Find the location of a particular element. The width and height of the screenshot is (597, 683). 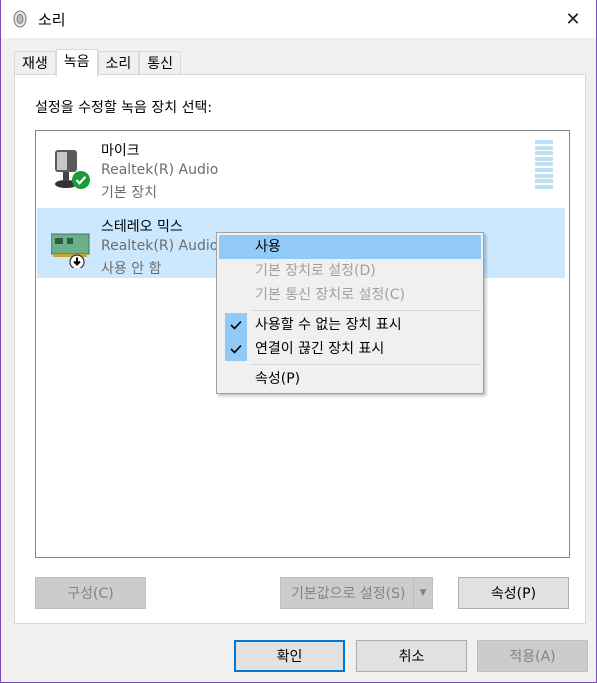

microphone-icon is located at coordinates (72, 169).